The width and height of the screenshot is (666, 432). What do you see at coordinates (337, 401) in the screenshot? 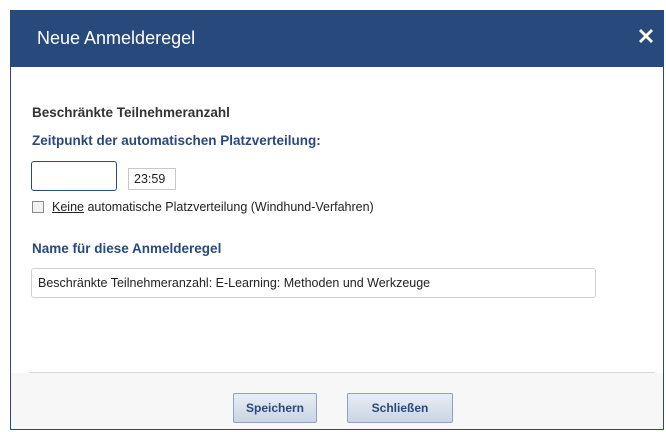
I see `dialog-footer: Speichern Schließen` at bounding box center [337, 401].